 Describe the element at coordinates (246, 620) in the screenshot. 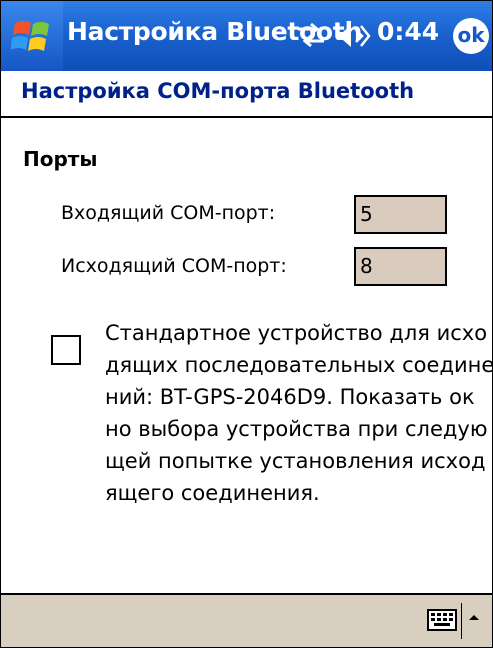

I see `menu-bar` at that location.